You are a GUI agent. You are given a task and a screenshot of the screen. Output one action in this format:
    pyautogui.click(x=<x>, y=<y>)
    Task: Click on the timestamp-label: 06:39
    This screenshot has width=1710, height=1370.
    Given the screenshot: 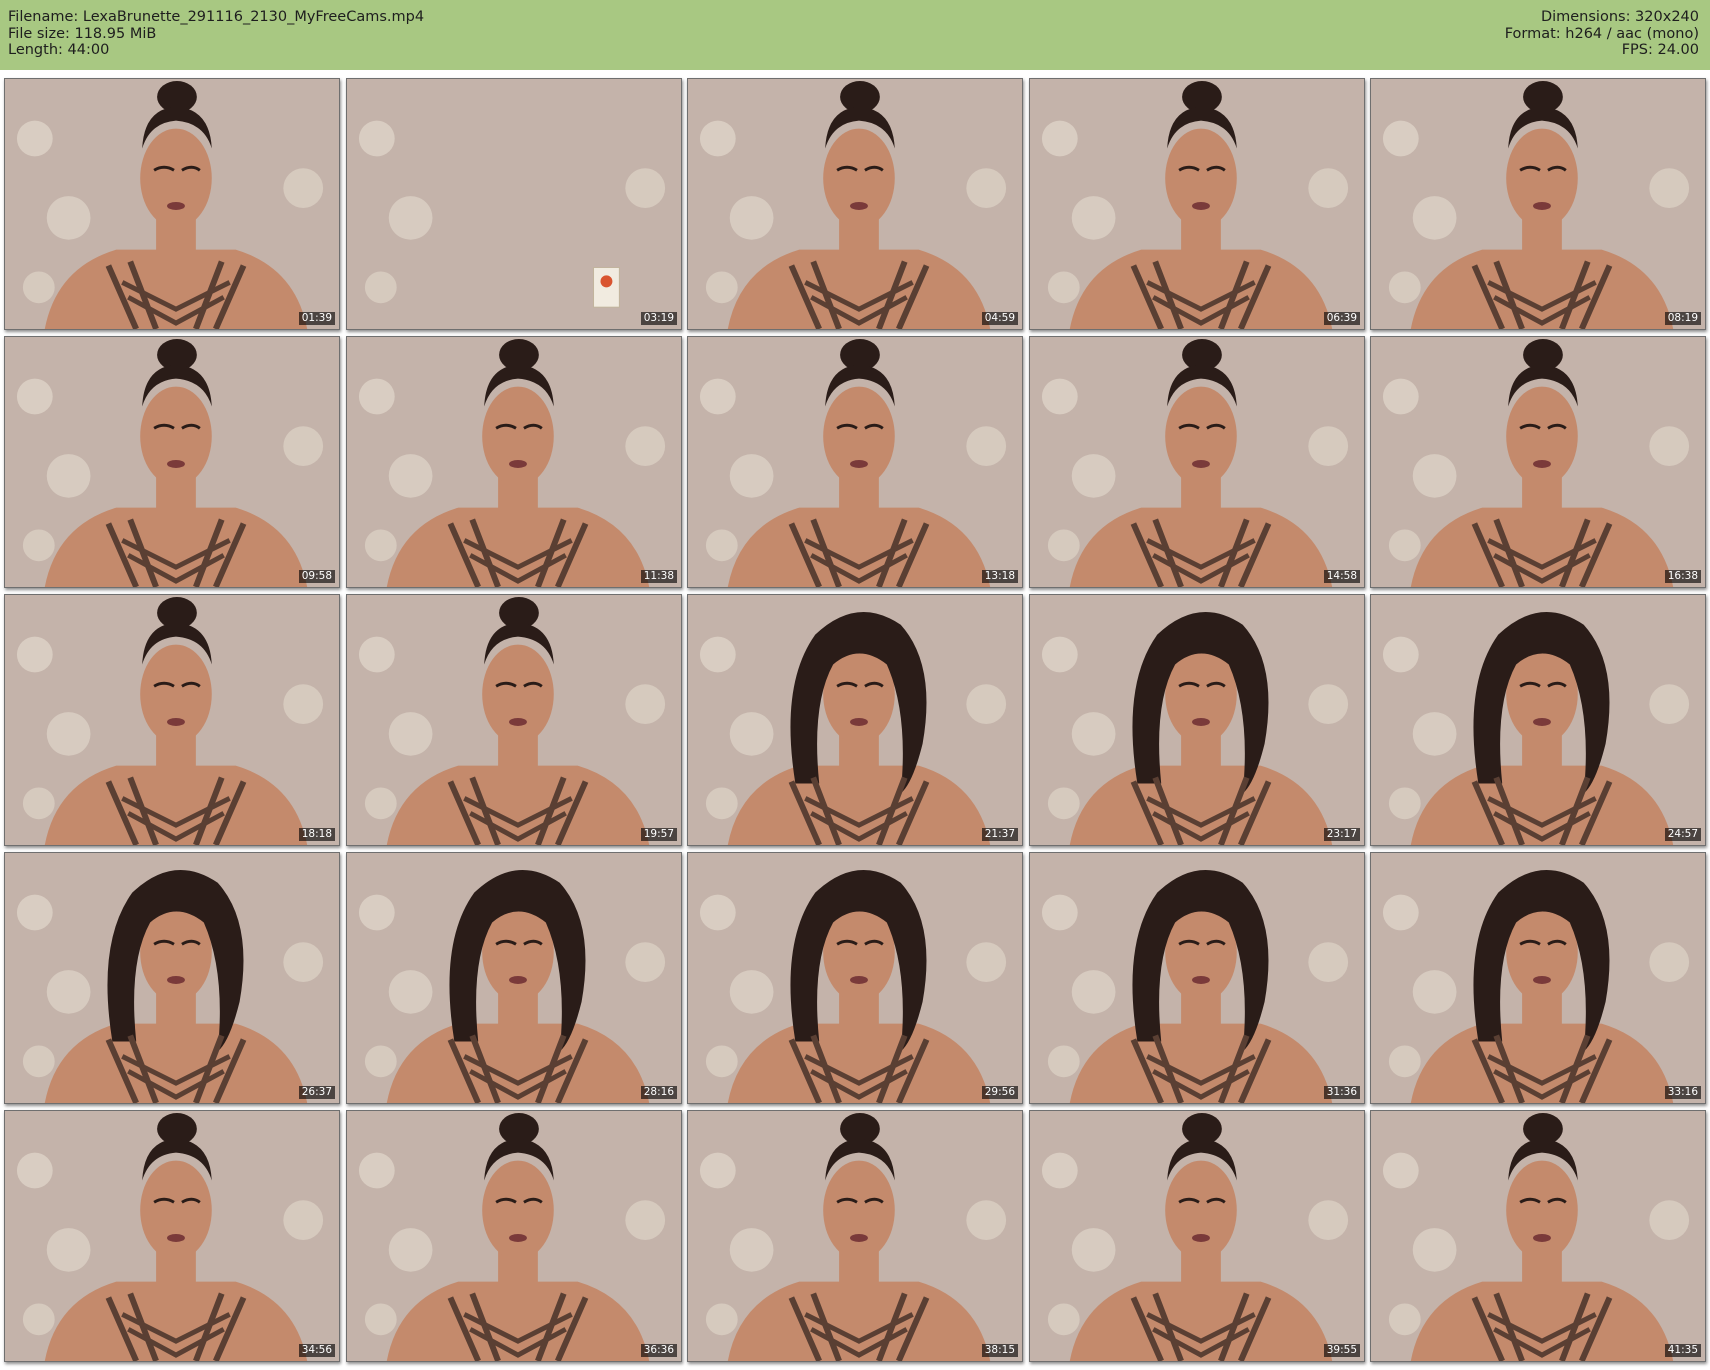 What is the action you would take?
    pyautogui.click(x=1341, y=318)
    